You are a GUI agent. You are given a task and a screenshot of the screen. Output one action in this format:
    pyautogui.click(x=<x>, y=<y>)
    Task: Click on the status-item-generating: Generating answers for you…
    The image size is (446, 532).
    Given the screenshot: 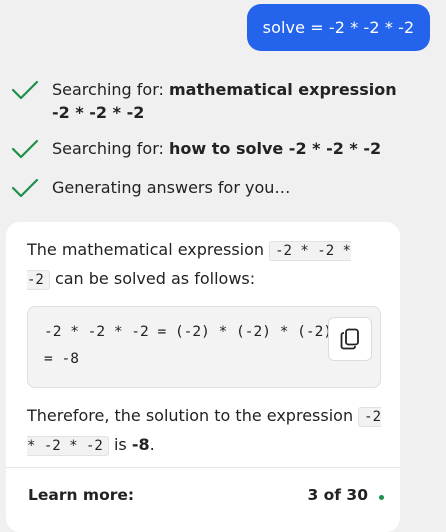 What is the action you would take?
    pyautogui.click(x=208, y=188)
    